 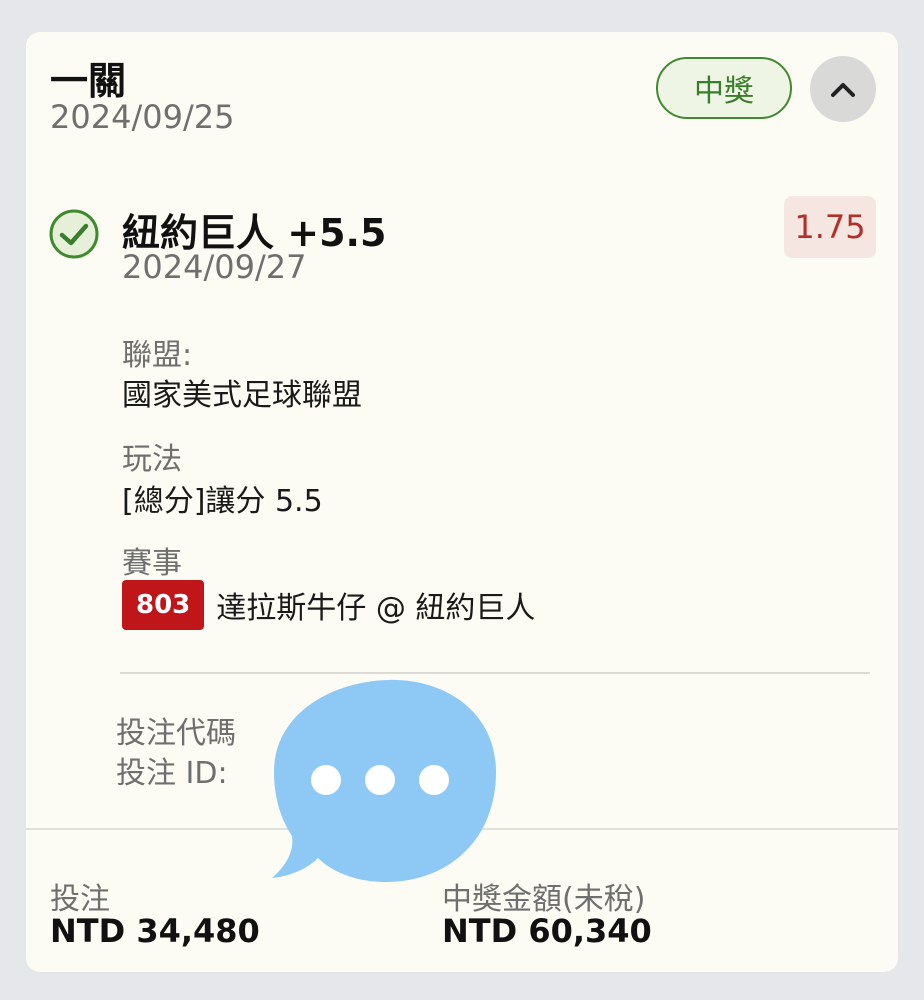 What do you see at coordinates (157, 355) in the screenshot?
I see `league-label: 聯盟:` at bounding box center [157, 355].